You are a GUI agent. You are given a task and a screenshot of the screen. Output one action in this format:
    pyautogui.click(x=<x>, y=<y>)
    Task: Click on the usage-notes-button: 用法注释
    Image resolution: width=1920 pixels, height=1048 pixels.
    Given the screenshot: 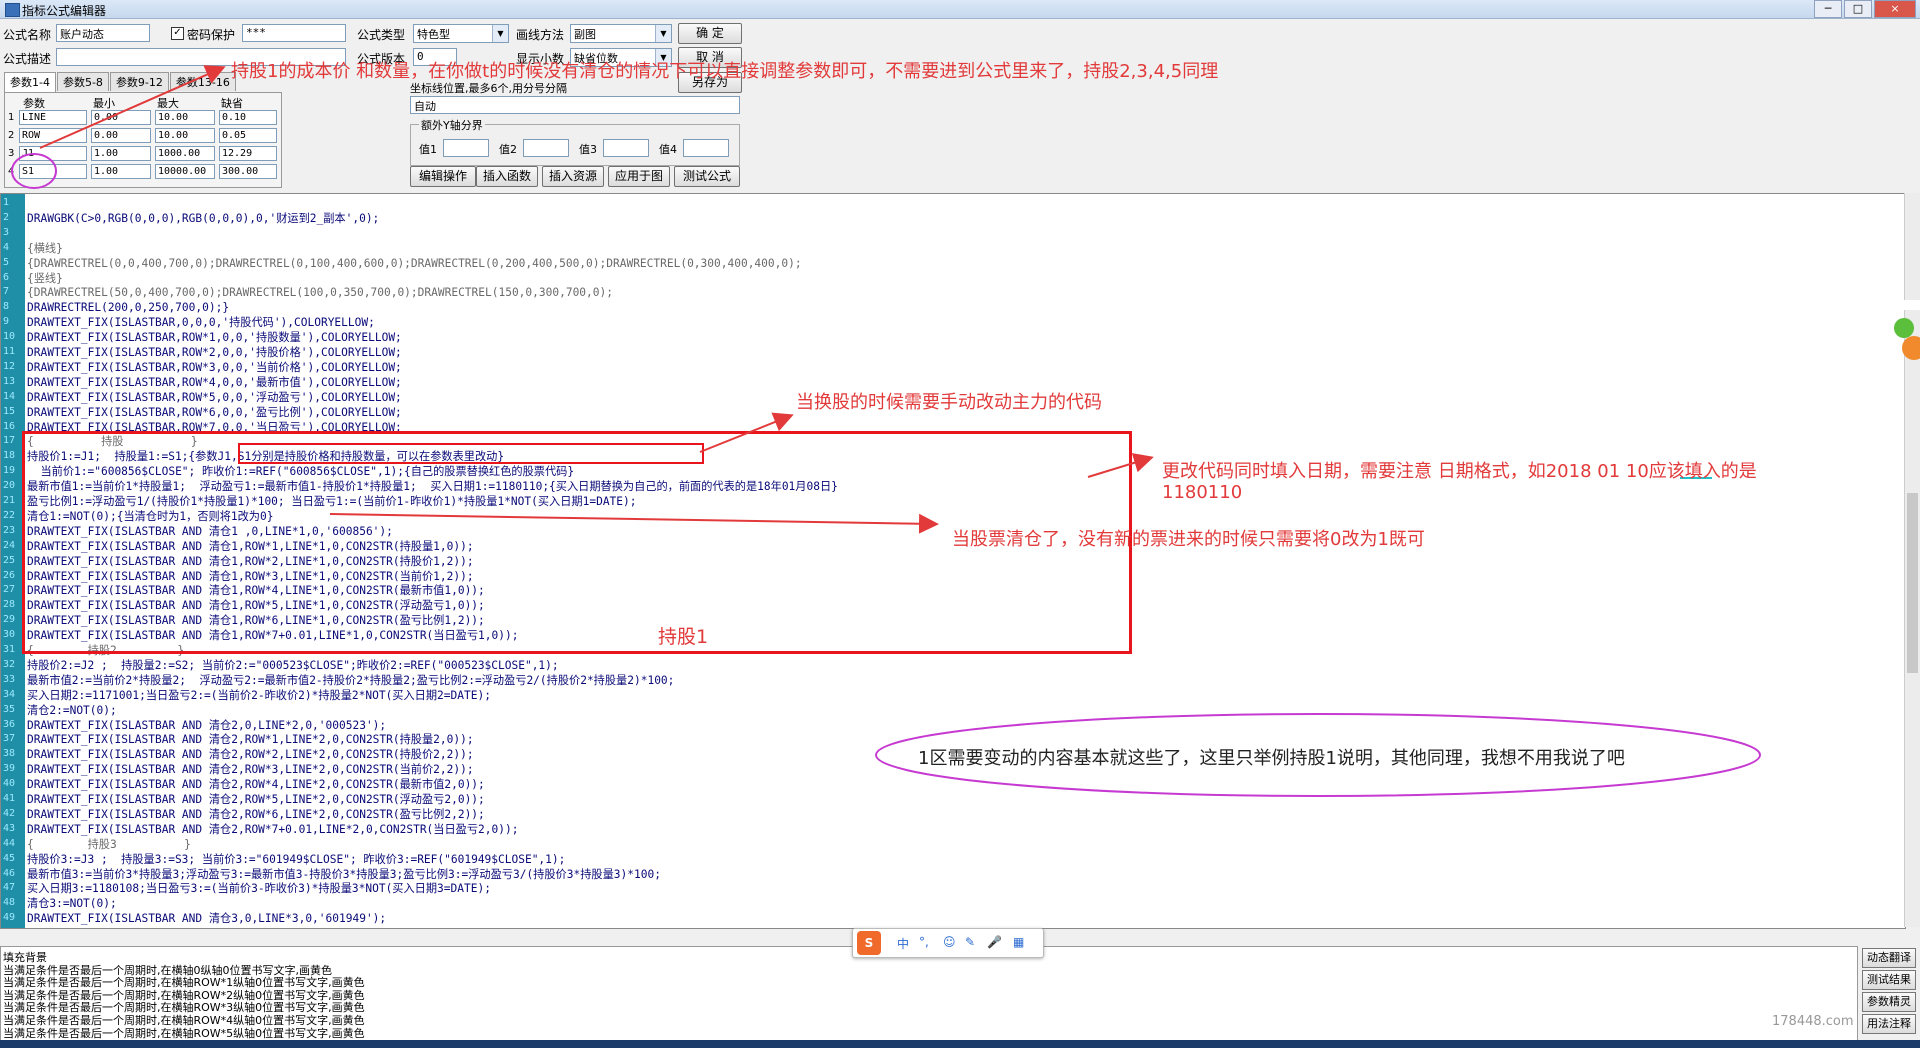 What is the action you would take?
    pyautogui.click(x=1889, y=1024)
    